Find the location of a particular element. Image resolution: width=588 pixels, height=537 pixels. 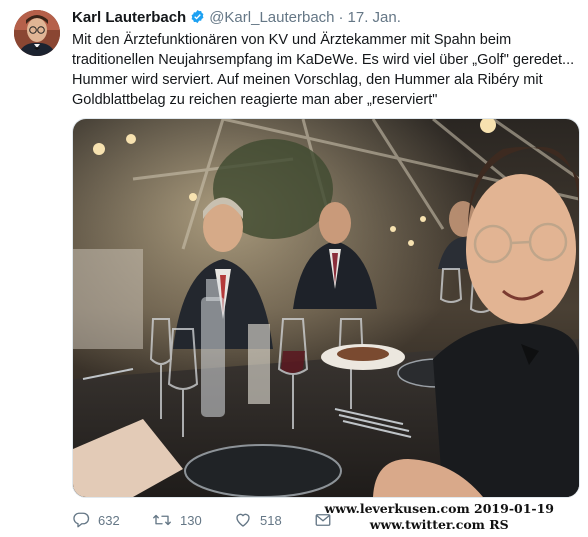

reply-button: 632 is located at coordinates (96, 520).